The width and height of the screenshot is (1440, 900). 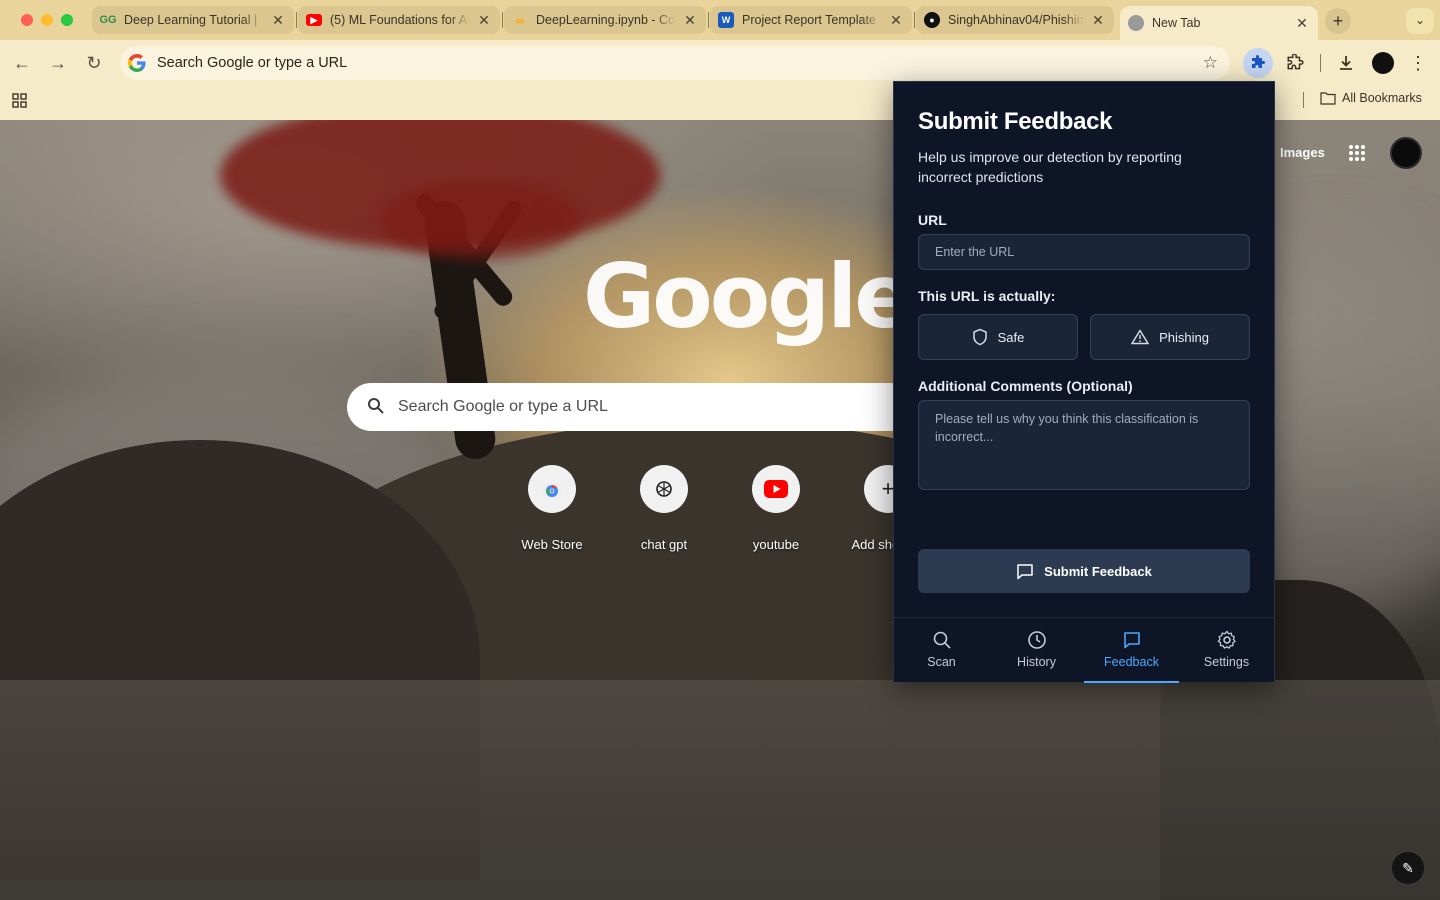 I want to click on forward-button: →, so click(x=58, y=63).